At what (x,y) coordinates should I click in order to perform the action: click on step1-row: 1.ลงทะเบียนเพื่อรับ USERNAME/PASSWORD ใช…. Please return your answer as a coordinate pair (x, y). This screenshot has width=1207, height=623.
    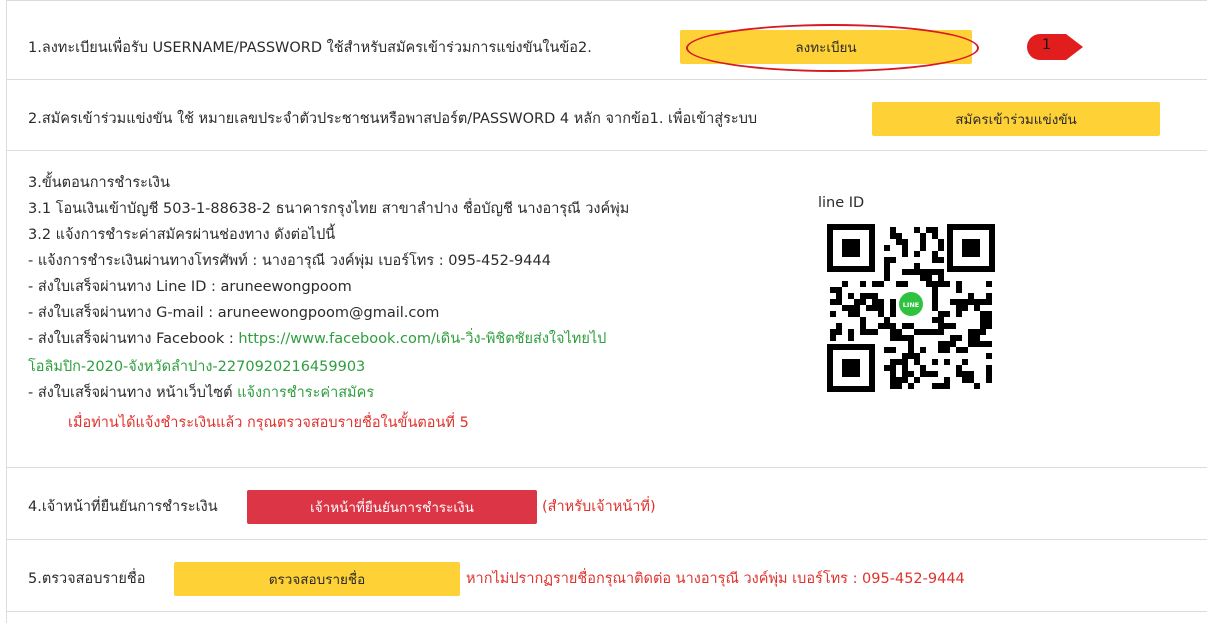
    Looking at the image, I should click on (606, 40).